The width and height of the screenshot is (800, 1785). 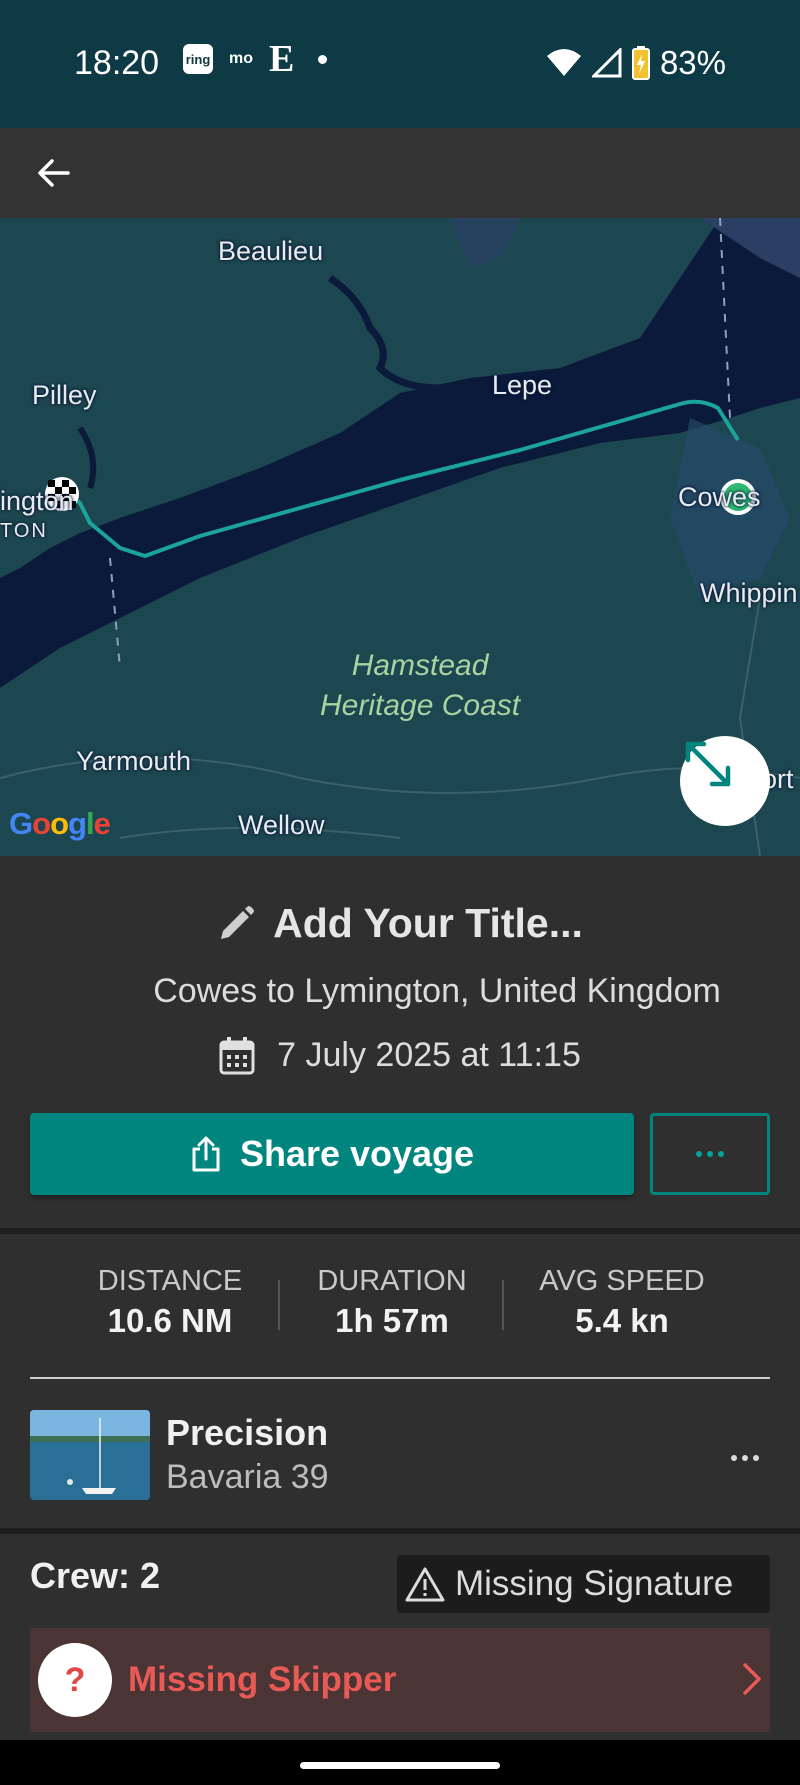 What do you see at coordinates (282, 59) in the screenshot?
I see `e-app-icon: E` at bounding box center [282, 59].